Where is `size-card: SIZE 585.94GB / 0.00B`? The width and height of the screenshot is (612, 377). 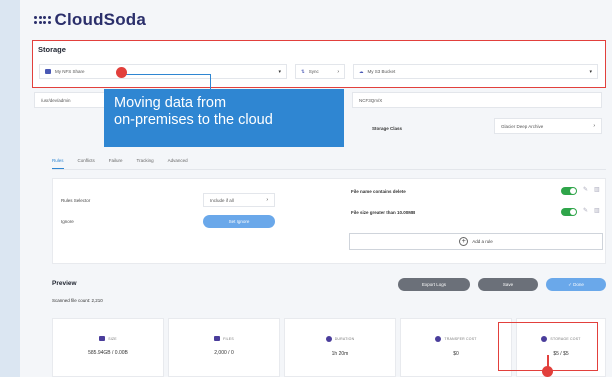 size-card: SIZE 585.94GB / 0.00B is located at coordinates (108, 347).